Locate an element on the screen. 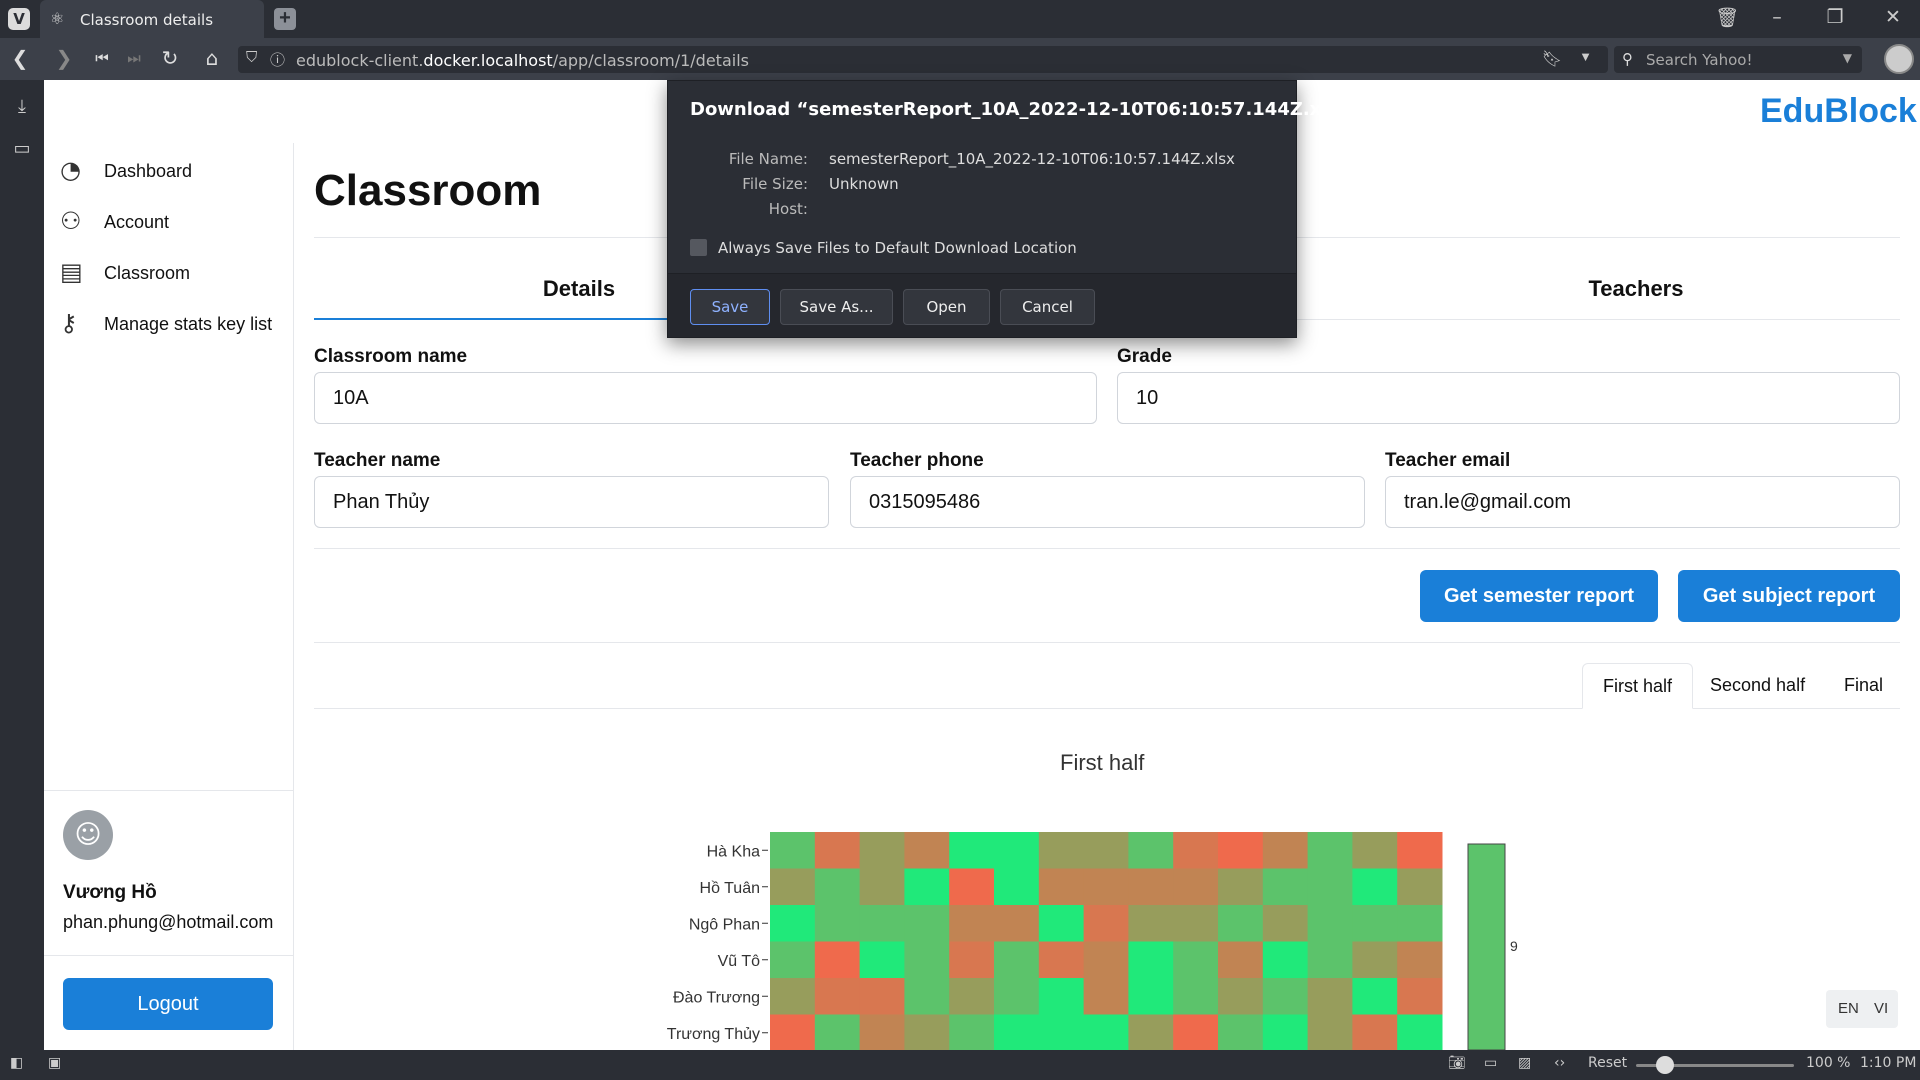 Image resolution: width=1920 pixels, height=1080 pixels. fast-forward-icon: ⏭ is located at coordinates (134, 58).